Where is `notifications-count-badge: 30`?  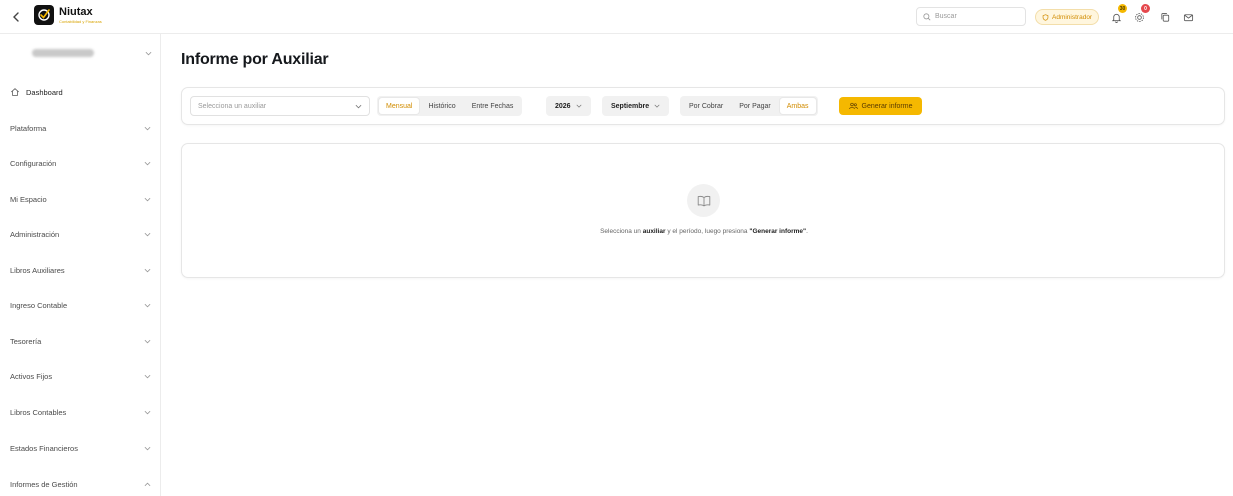 notifications-count-badge: 30 is located at coordinates (1122, 8).